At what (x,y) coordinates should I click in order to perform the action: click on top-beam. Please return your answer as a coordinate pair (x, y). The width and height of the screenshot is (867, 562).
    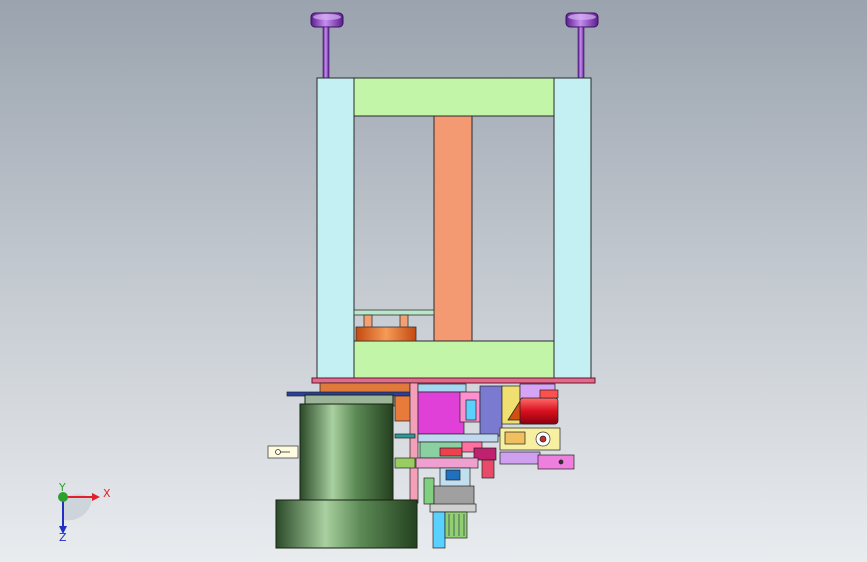
    Looking at the image, I should click on (454, 97).